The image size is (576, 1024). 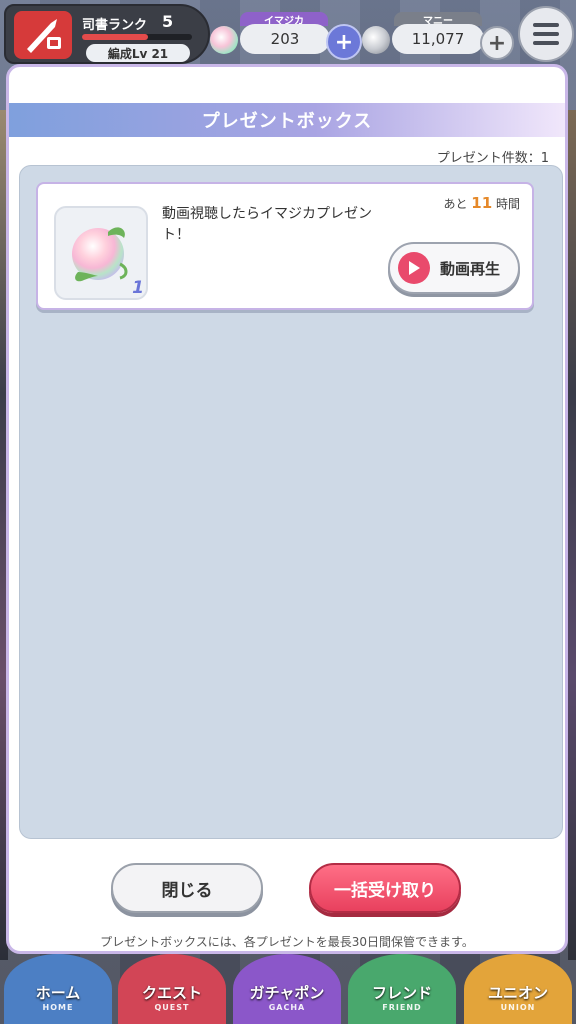 What do you see at coordinates (285, 39) in the screenshot?
I see `imajika-value: 203` at bounding box center [285, 39].